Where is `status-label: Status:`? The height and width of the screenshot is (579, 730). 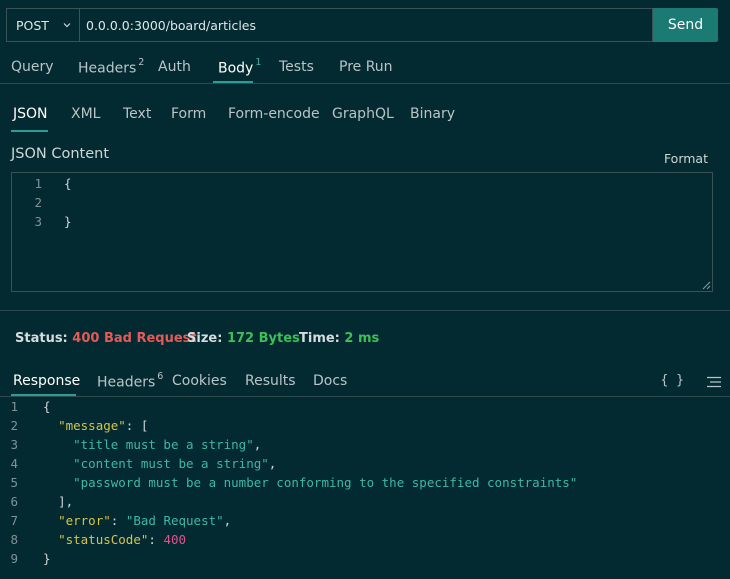 status-label: Status: is located at coordinates (41, 338).